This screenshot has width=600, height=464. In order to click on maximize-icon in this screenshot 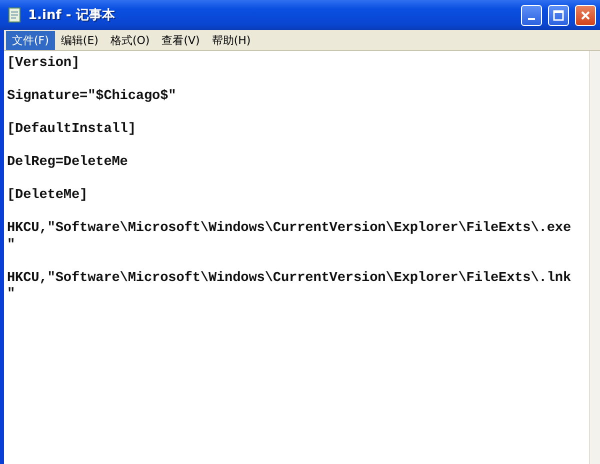, I will do `click(558, 15)`.